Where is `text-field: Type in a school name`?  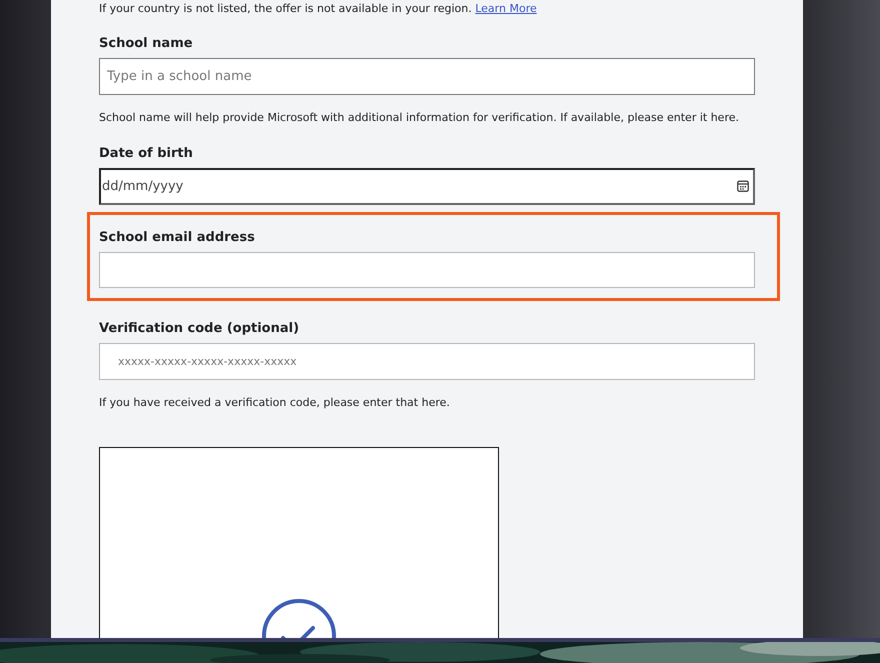 text-field: Type in a school name is located at coordinates (427, 76).